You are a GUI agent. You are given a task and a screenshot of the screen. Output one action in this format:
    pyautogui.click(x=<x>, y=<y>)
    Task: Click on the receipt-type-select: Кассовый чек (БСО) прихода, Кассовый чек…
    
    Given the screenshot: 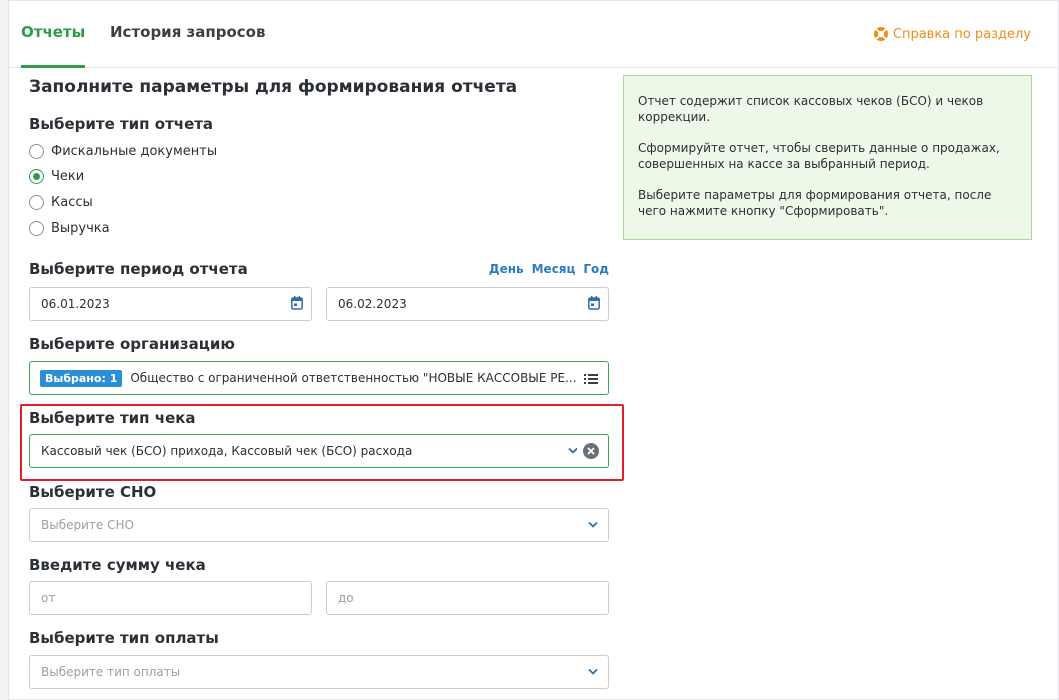 What is the action you would take?
    pyautogui.click(x=319, y=451)
    